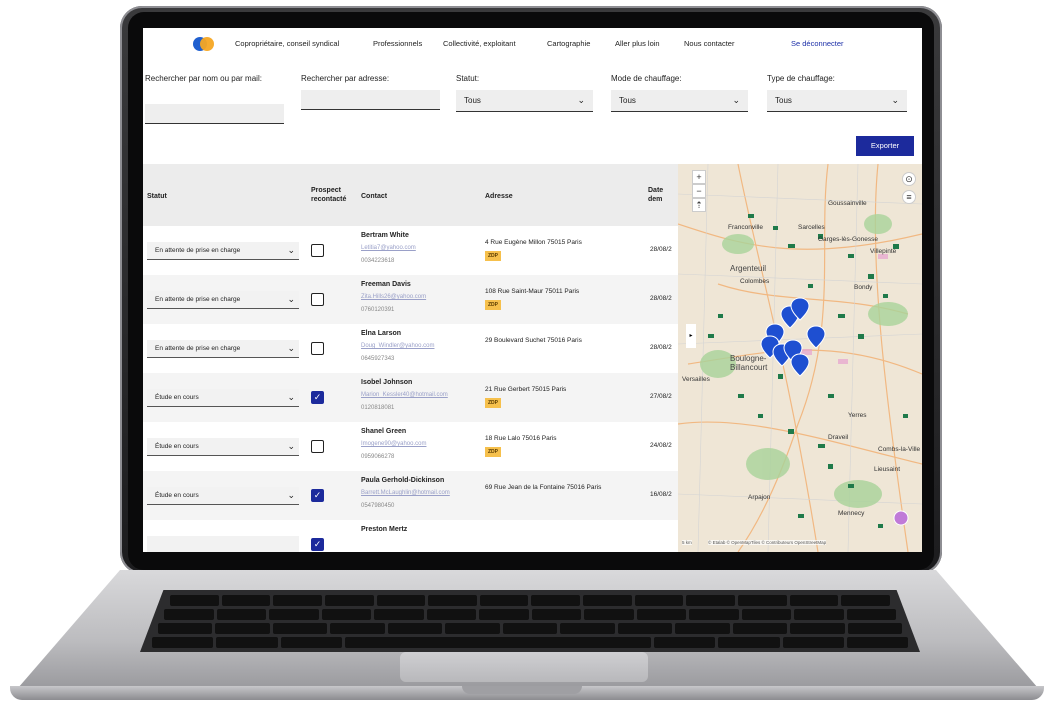 This screenshot has height=706, width=1045. Describe the element at coordinates (801, 78) in the screenshot. I see `heating-type-label: Type de chauffage:` at that location.